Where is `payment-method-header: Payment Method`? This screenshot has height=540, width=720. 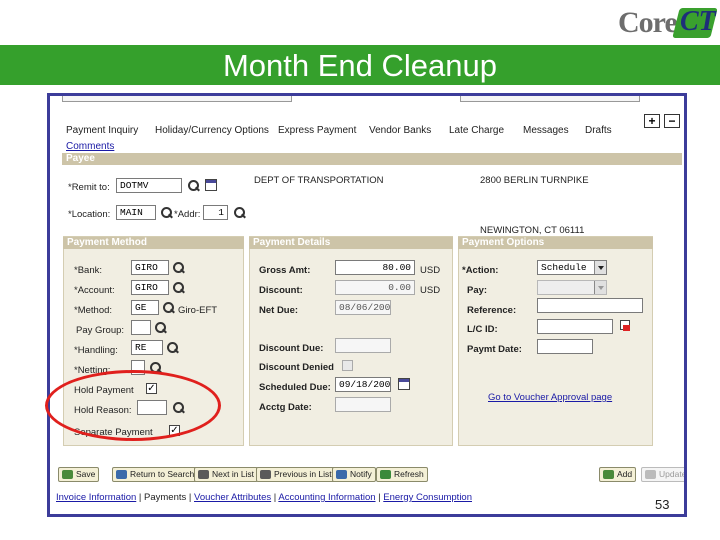
payment-method-header: Payment Method is located at coordinates (153, 243).